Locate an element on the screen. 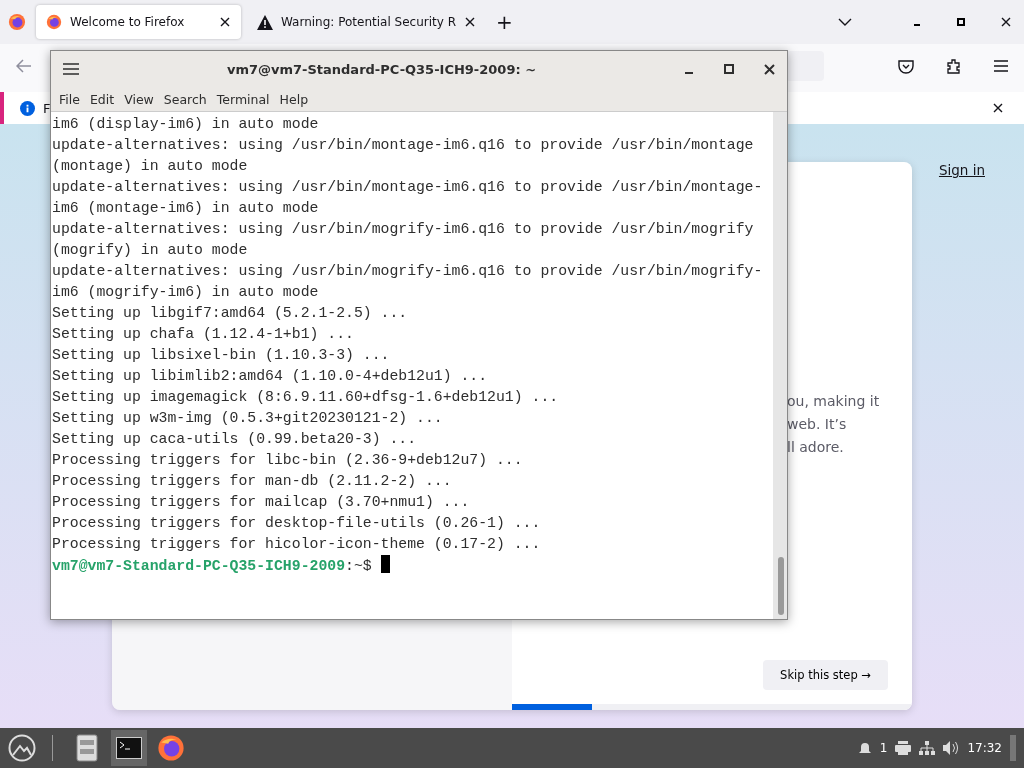 This screenshot has width=1024, height=768. menu-item: Edit is located at coordinates (102, 99).